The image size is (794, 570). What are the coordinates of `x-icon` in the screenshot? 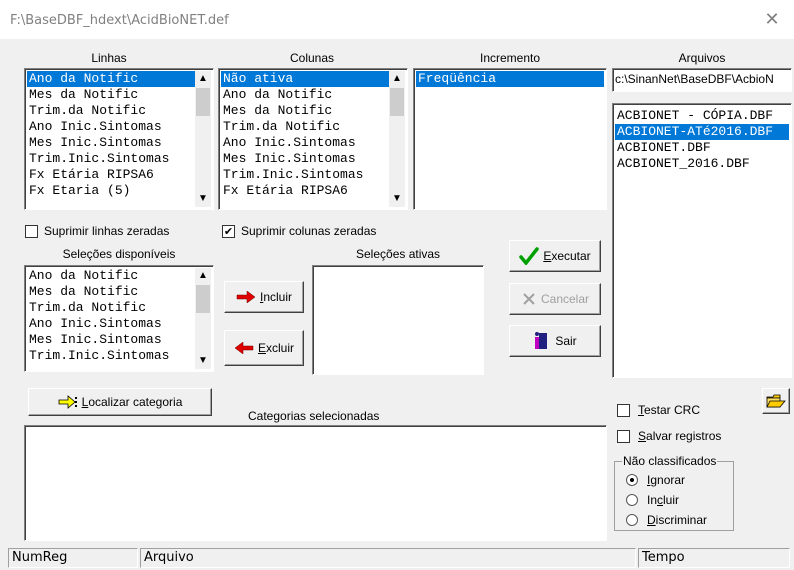 It's located at (529, 299).